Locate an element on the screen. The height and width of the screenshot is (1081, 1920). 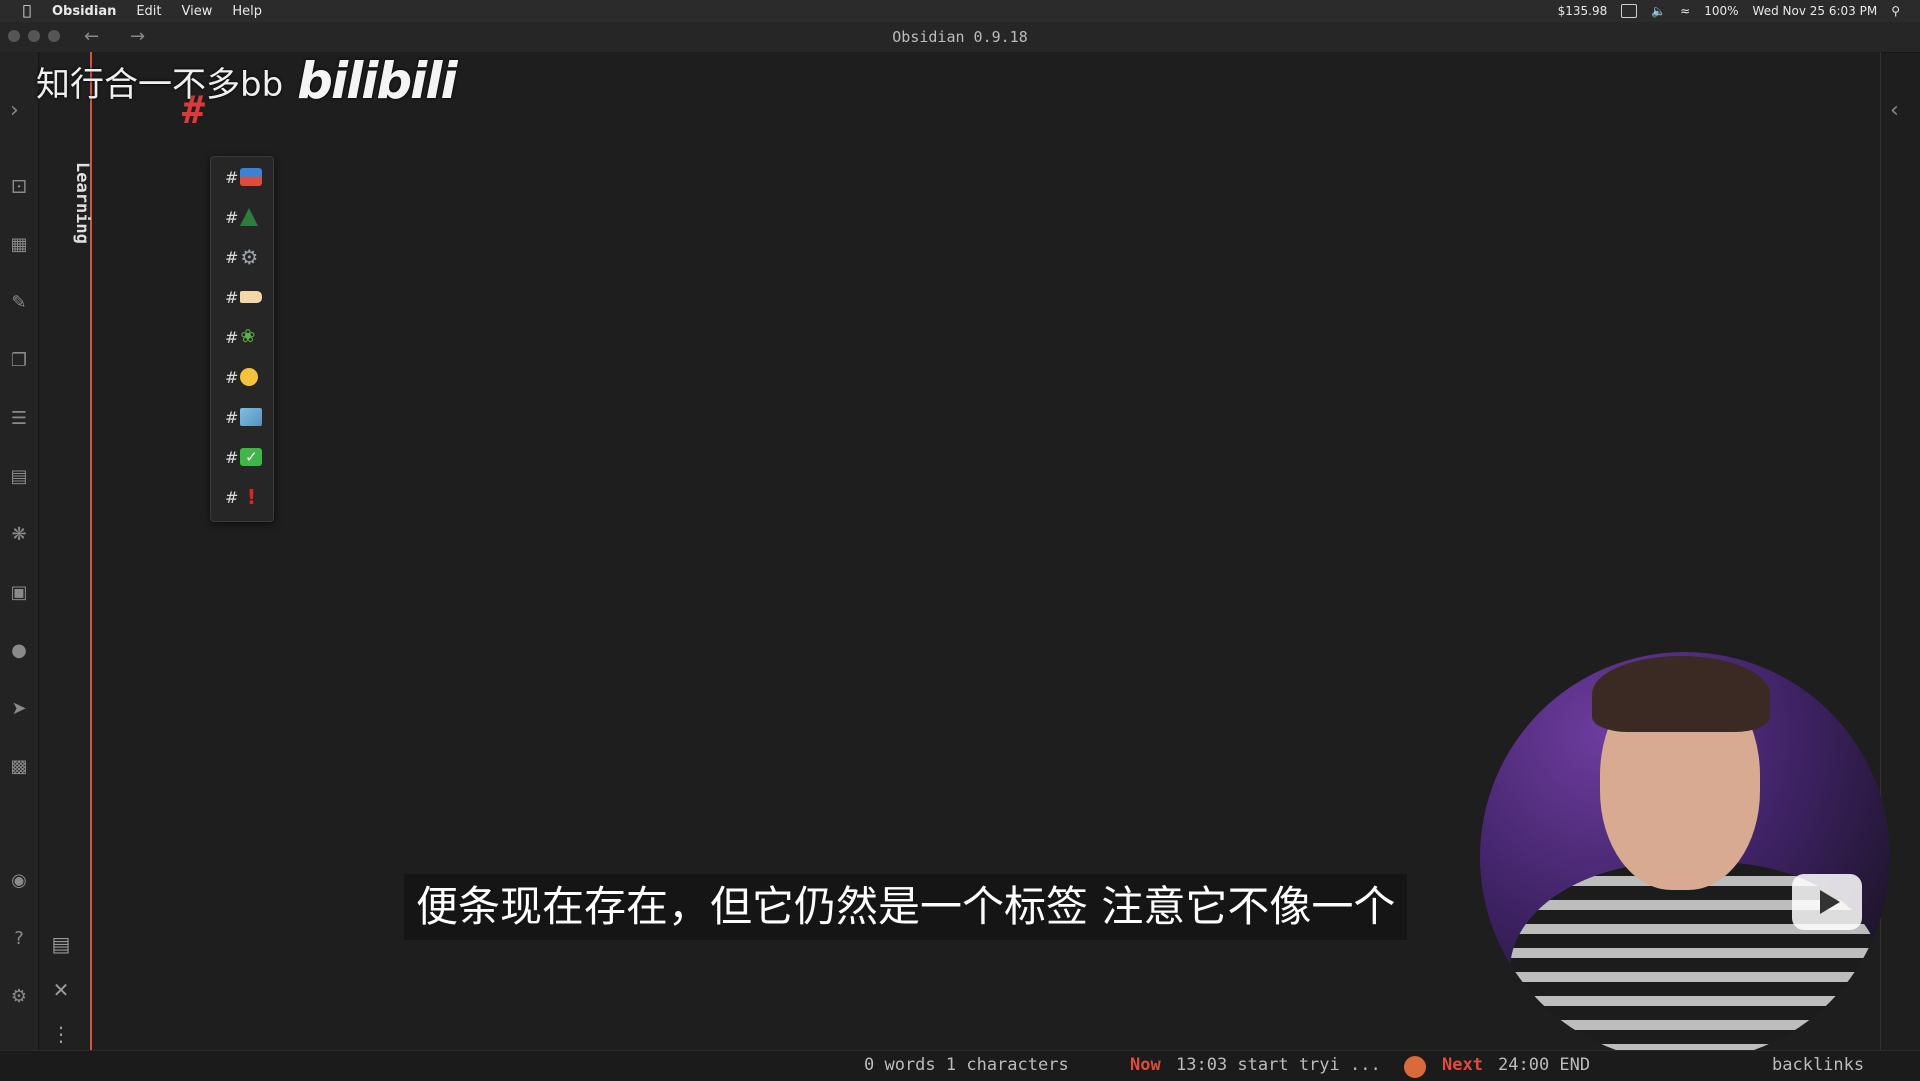
evergreen-tree-emoji-icon is located at coordinates (249, 217).